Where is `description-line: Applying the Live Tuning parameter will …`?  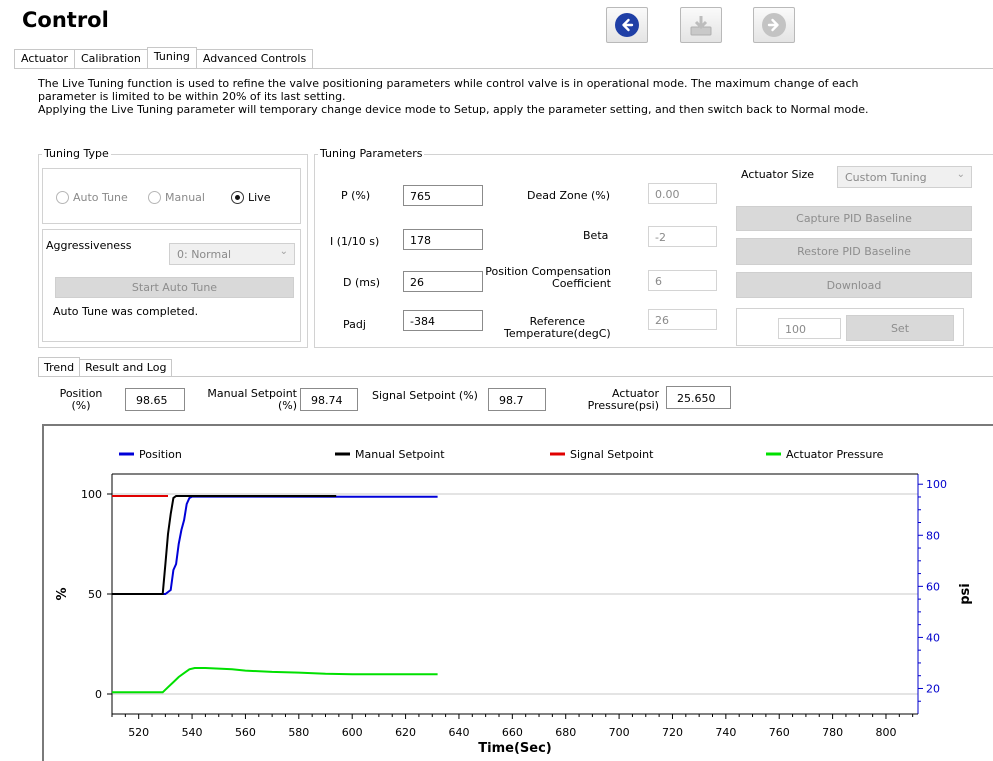 description-line: Applying the Live Tuning parameter will … is located at coordinates (453, 109).